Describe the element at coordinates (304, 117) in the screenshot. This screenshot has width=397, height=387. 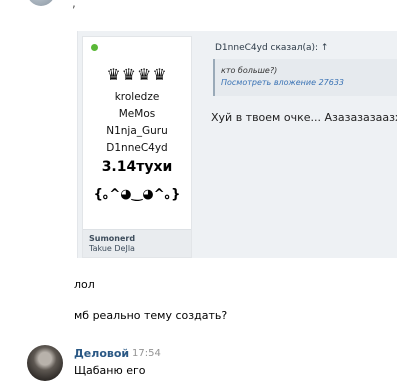
I see `post-body-text: Хуй в твоем очке... Азазазазаазх` at that location.